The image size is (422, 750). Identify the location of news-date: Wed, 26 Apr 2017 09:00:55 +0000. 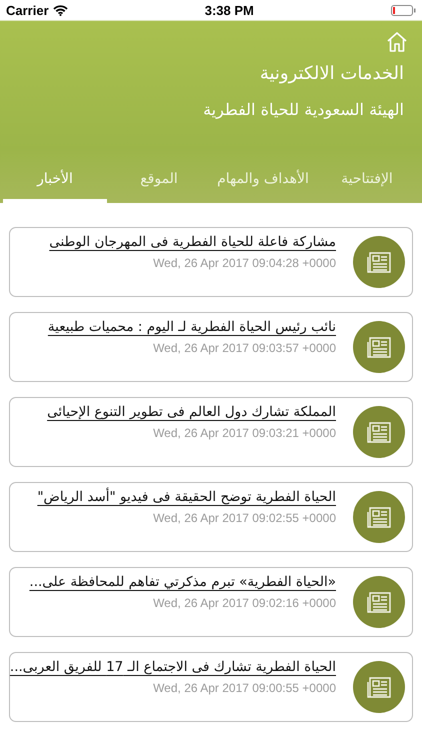
(244, 688).